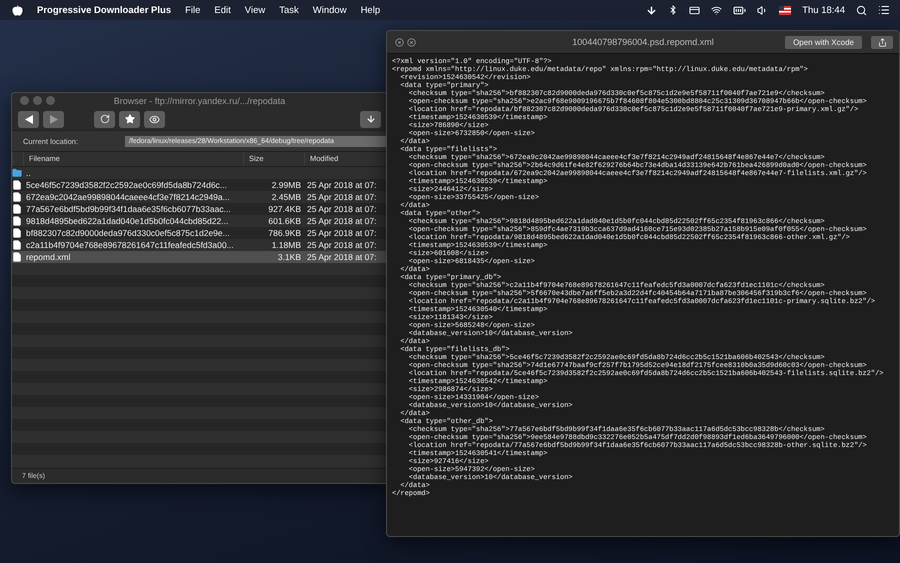  I want to click on forward-icon, so click(54, 119).